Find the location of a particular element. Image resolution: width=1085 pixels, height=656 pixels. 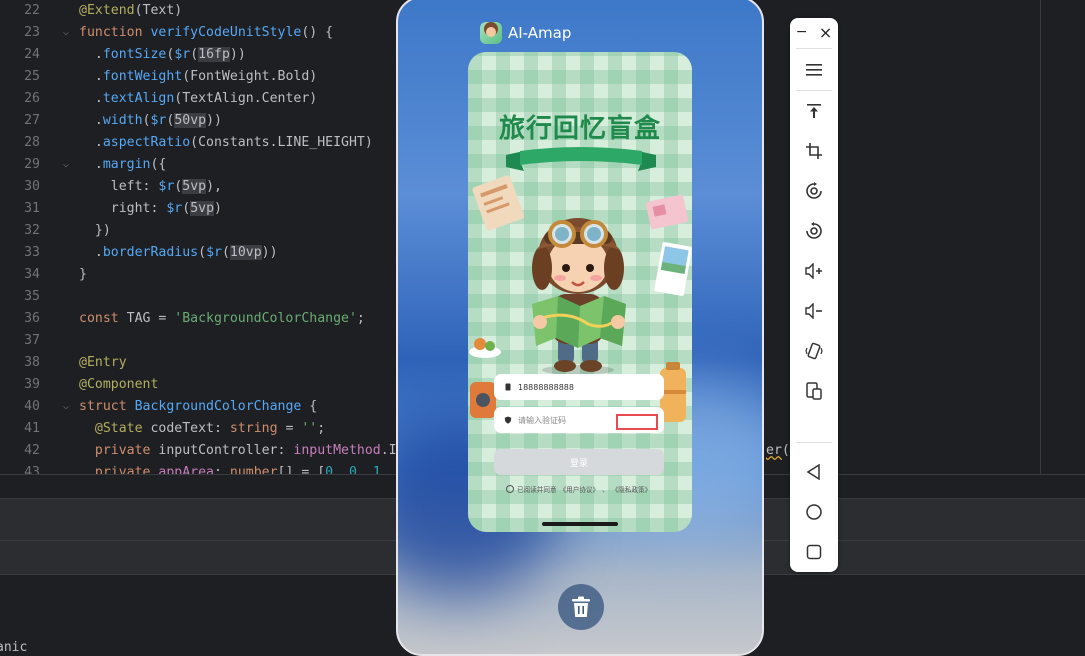

line-number: 29 is located at coordinates (32, 164).